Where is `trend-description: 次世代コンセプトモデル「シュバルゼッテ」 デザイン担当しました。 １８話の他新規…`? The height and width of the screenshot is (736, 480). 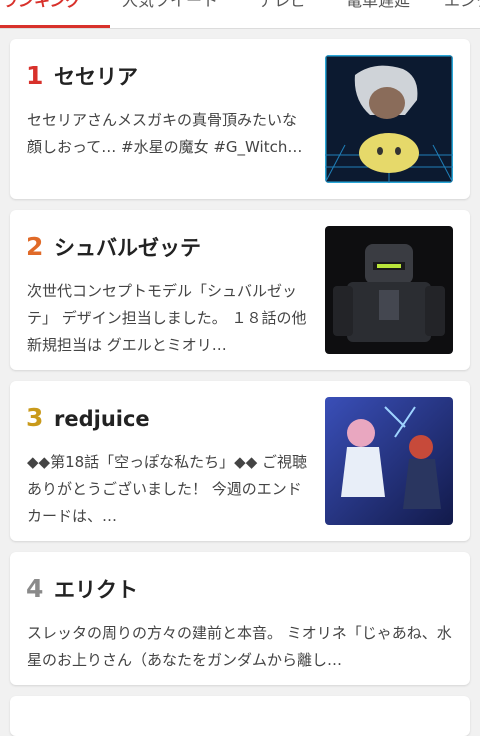
trend-description: 次世代コンセプトモデル「シュバルゼッテ」 デザイン担当しました。 １８話の他新規… is located at coordinates (167, 318).